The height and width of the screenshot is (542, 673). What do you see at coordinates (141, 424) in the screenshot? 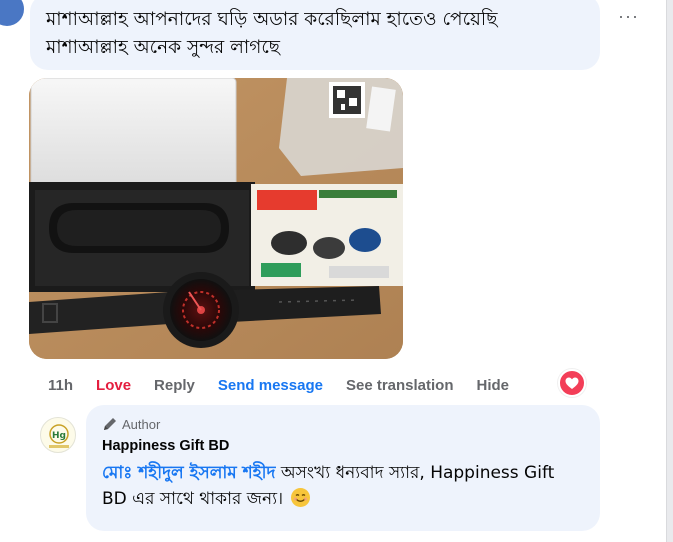
I see `author-label: Author` at bounding box center [141, 424].